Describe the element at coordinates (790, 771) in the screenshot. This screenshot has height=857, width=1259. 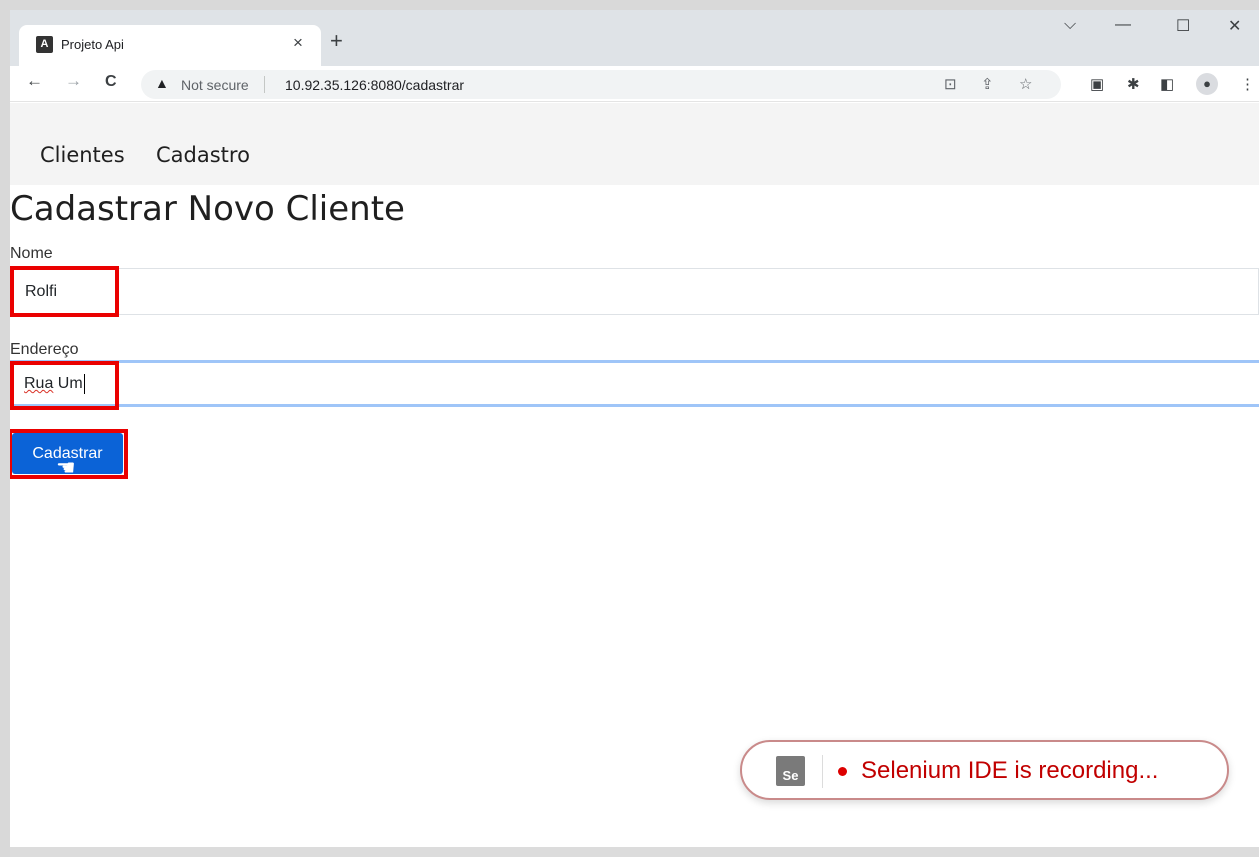
I see `selenium-logo-icon: Se` at that location.